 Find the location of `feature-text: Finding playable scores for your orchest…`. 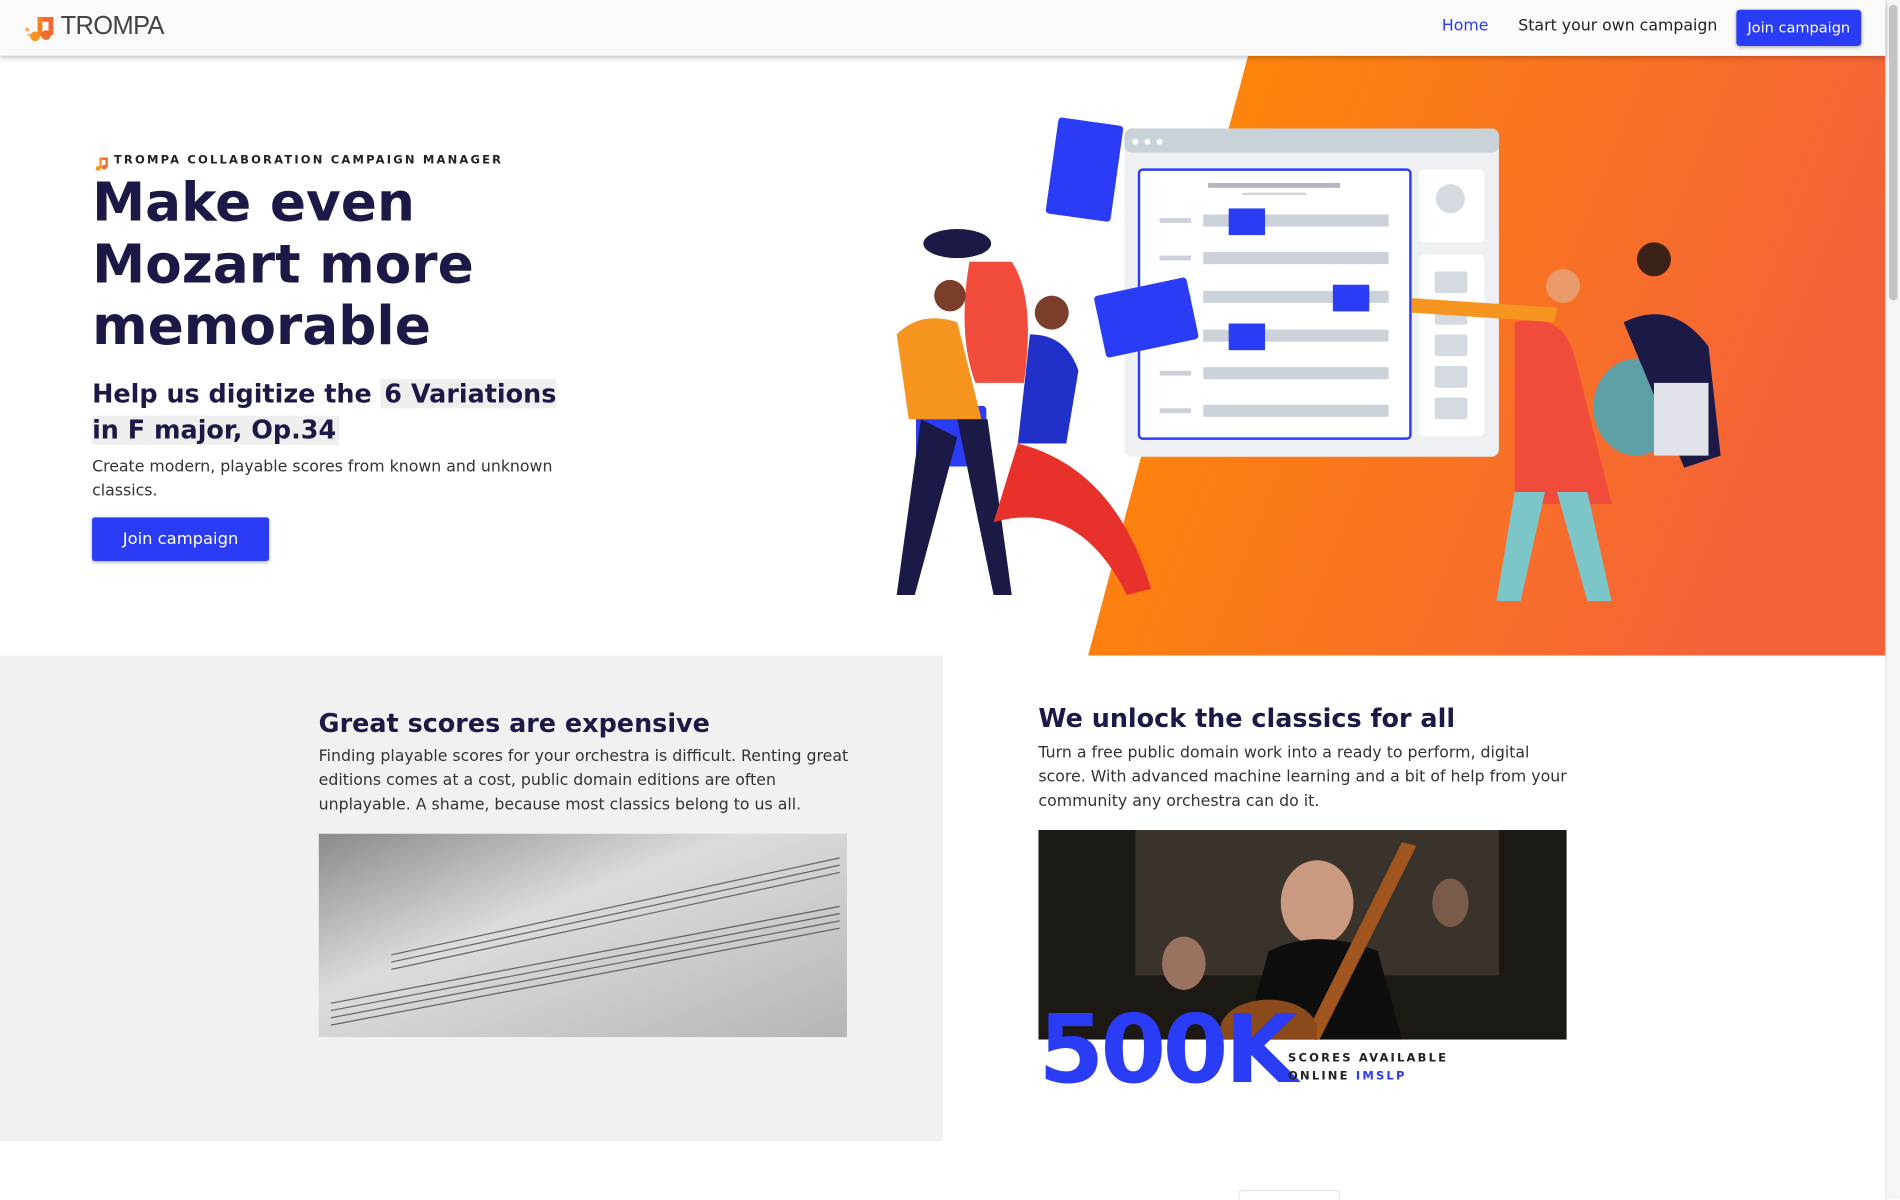

feature-text: Finding playable scores for your orchest… is located at coordinates (583, 781).